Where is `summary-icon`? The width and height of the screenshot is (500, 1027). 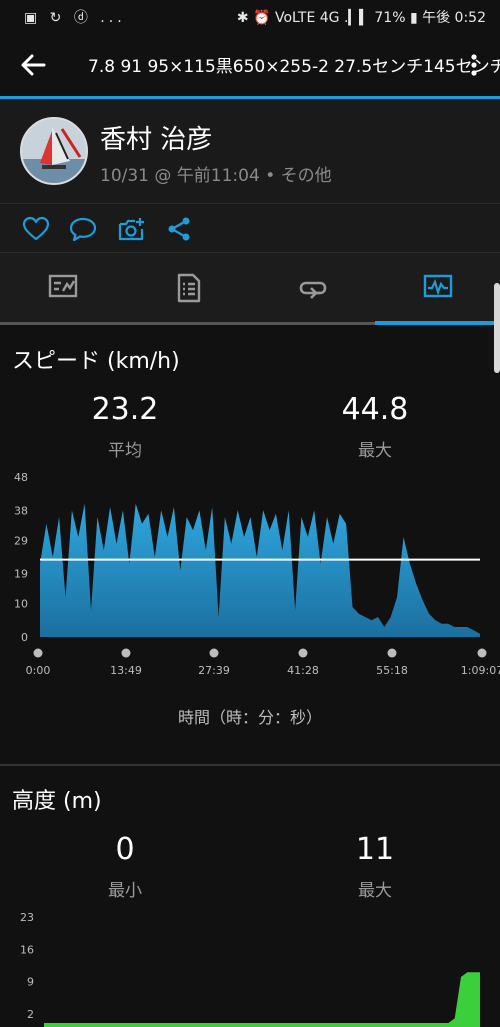
summary-icon is located at coordinates (63, 286).